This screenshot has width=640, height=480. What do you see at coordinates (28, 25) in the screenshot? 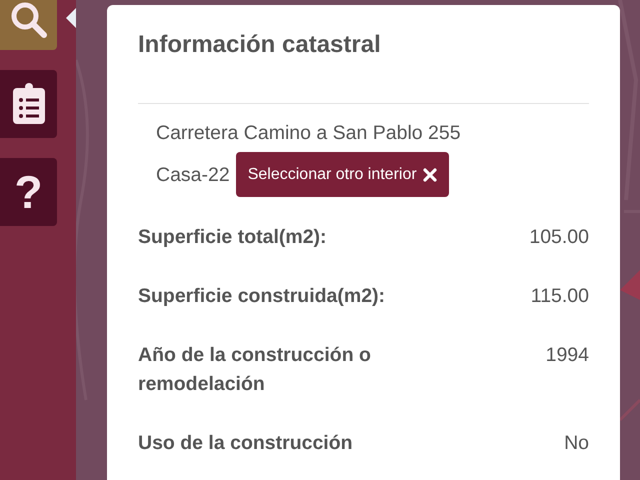
I see `search-button` at bounding box center [28, 25].